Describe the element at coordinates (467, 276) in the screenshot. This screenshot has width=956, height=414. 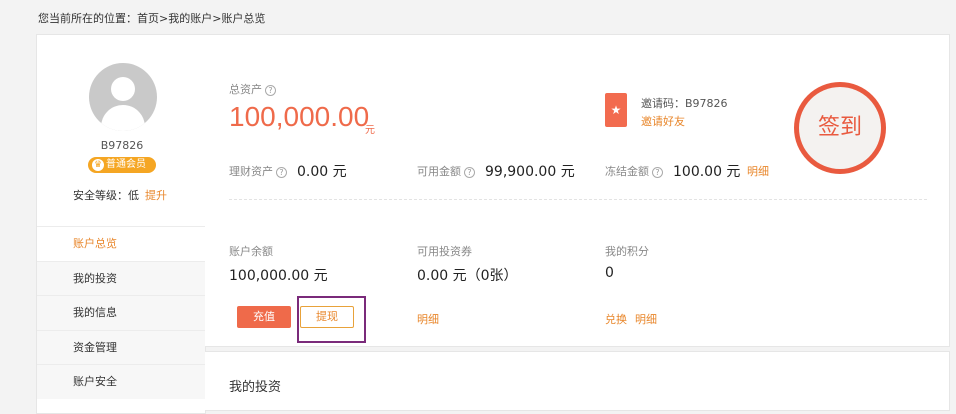
I see `coupons-value: 0.00 元（0张）` at that location.